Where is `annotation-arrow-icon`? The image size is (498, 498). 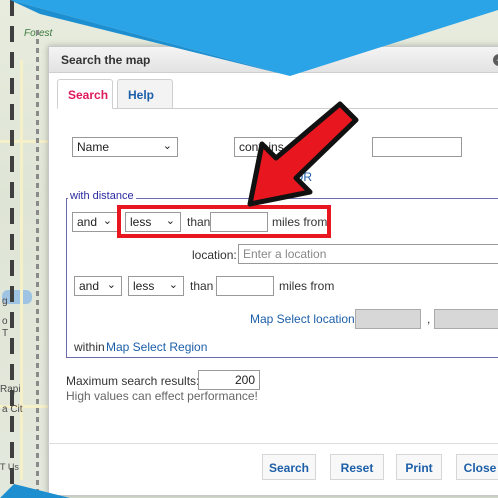 annotation-arrow-icon is located at coordinates (303, 154).